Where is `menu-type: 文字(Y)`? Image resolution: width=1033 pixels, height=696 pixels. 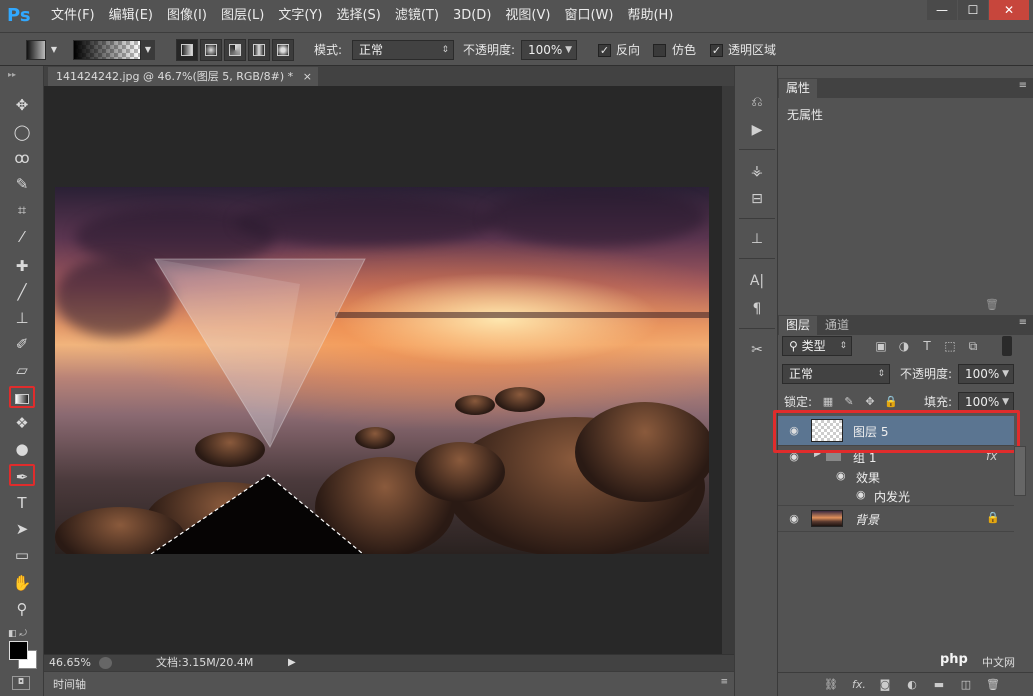 menu-type: 文字(Y) is located at coordinates (300, 16).